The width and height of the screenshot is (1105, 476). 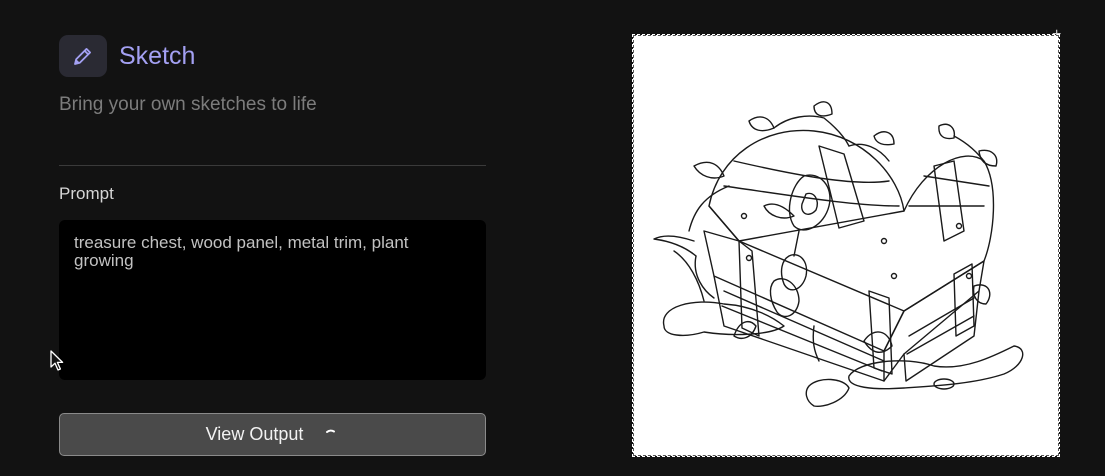 I want to click on divider, so click(x=272, y=165).